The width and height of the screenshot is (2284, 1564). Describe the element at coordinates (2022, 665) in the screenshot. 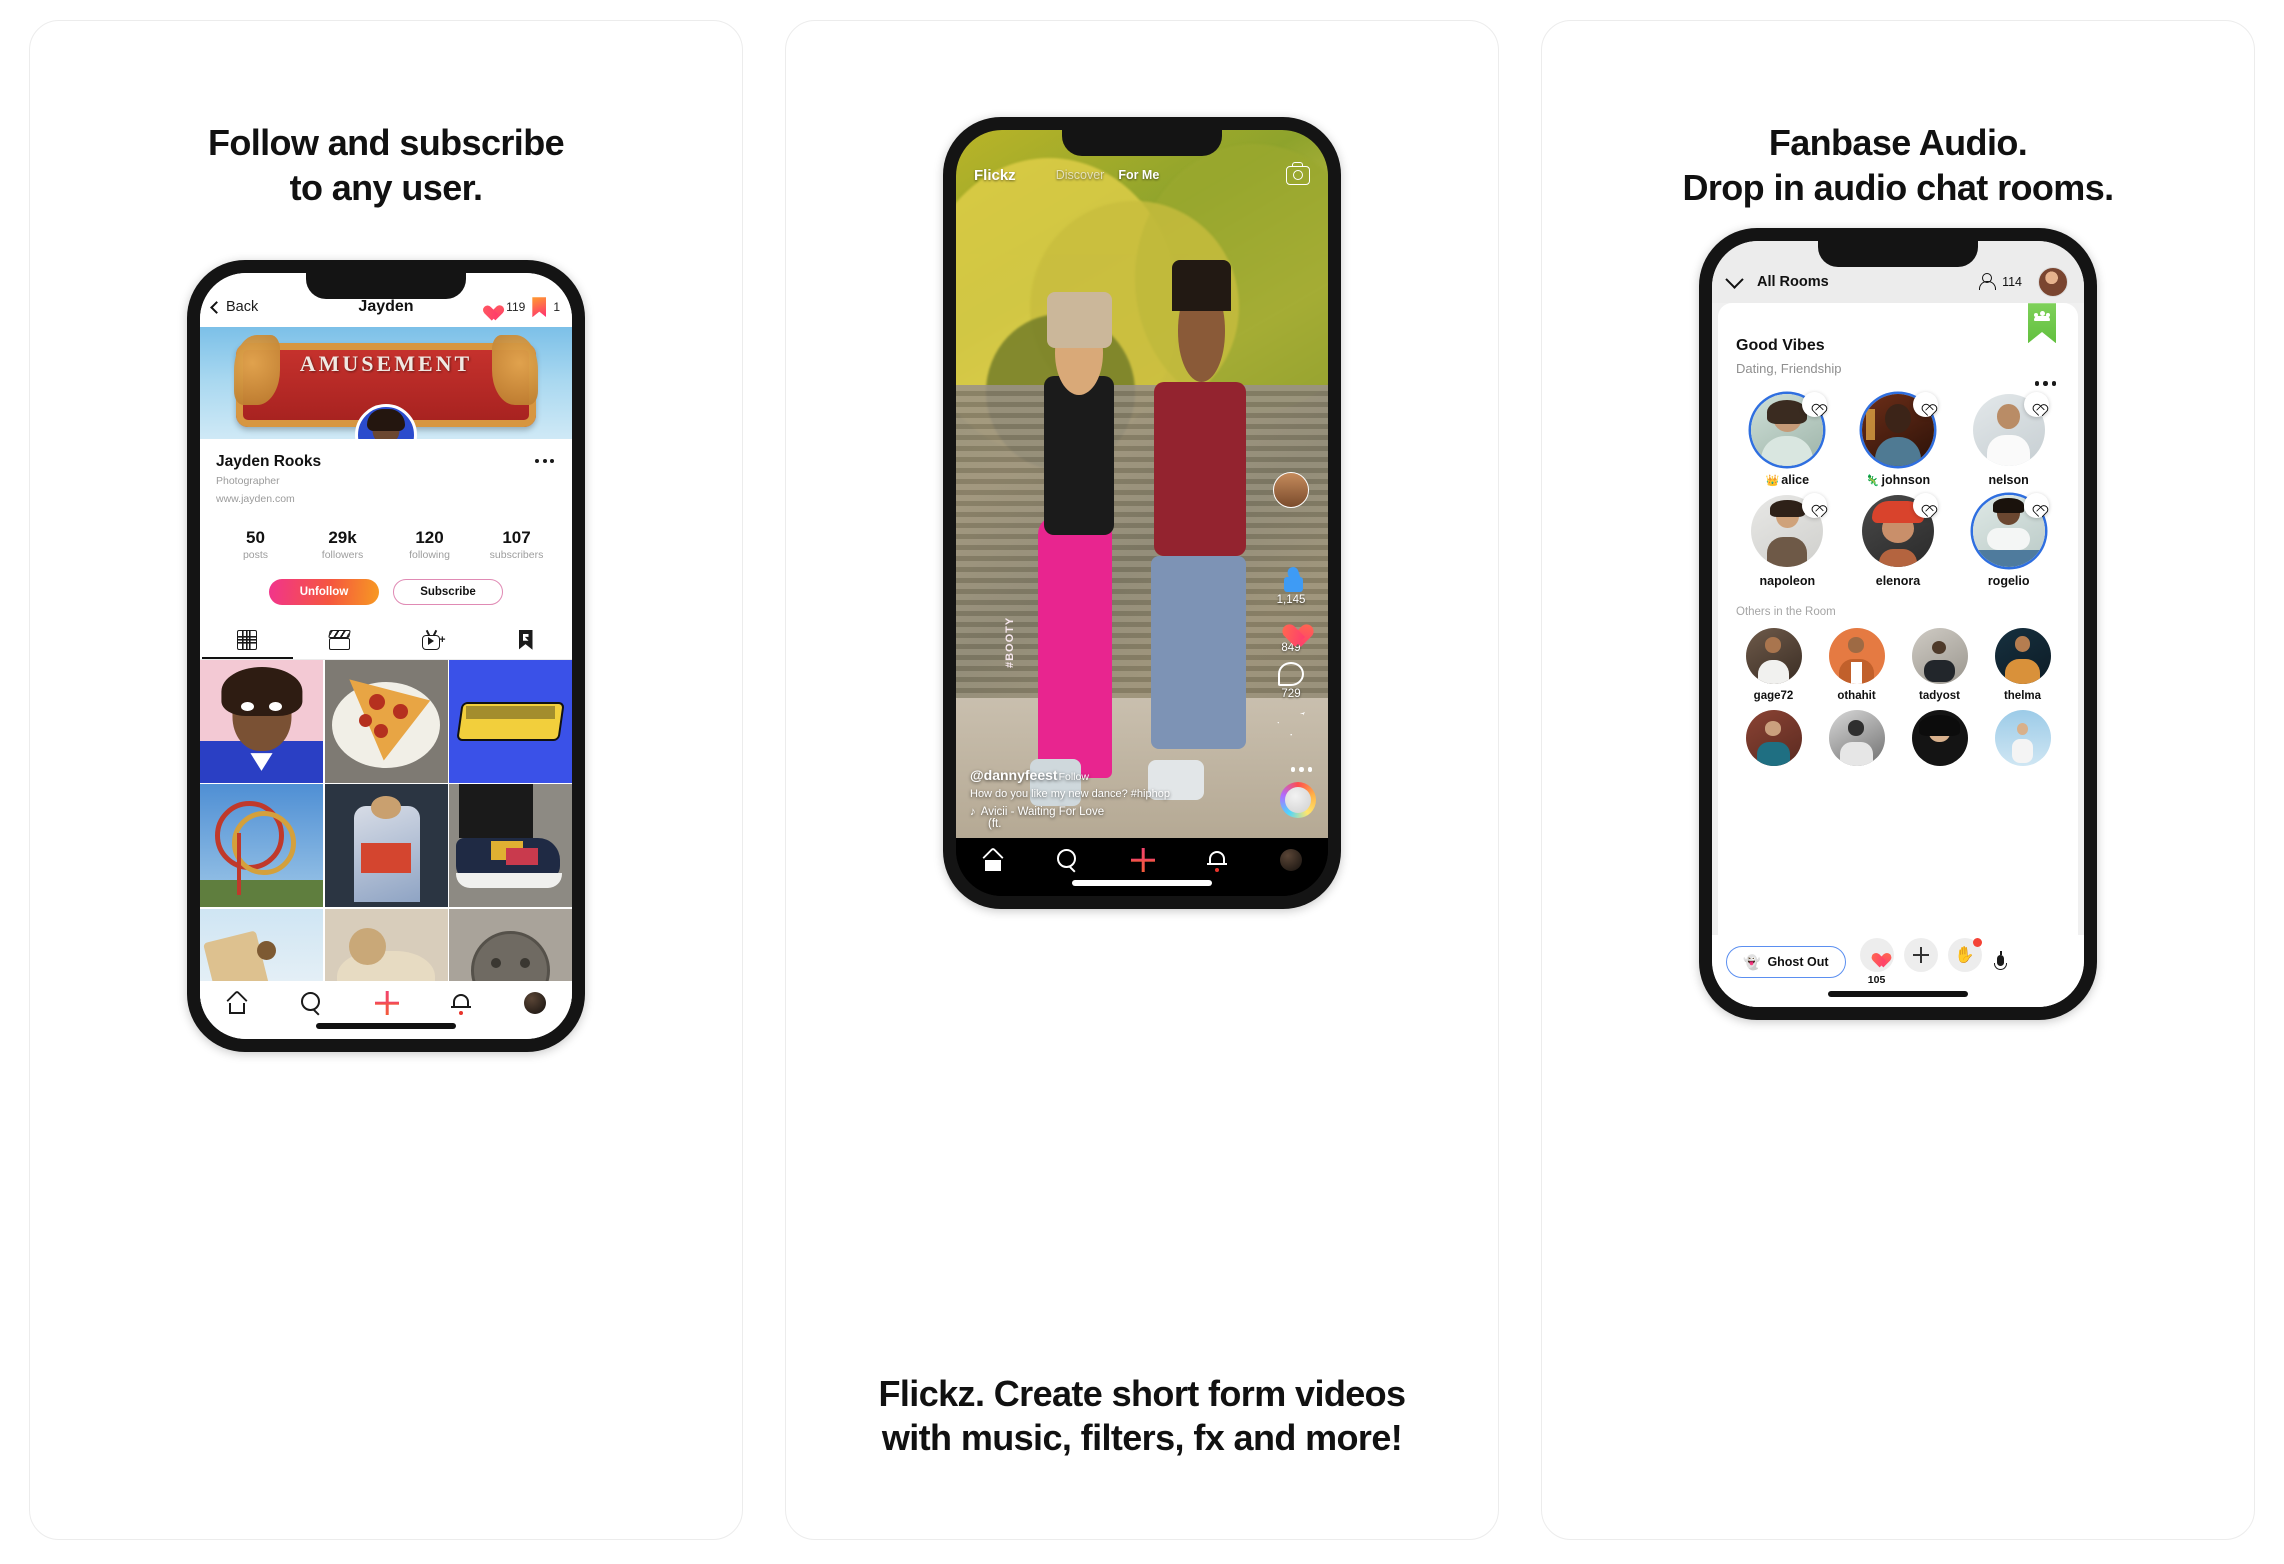

I see `listener-item: thelma` at that location.